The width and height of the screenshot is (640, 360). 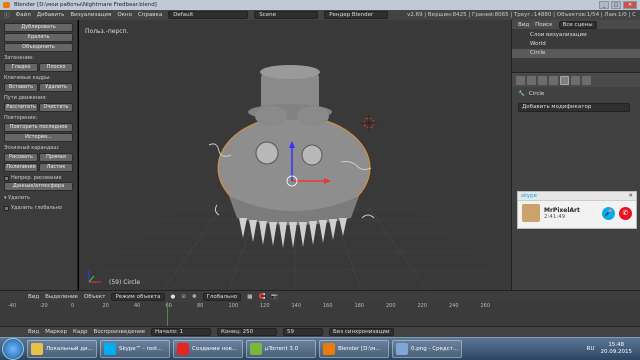 What do you see at coordinates (576, 53) in the screenshot?
I see `outliner-item: Circle` at bounding box center [576, 53].